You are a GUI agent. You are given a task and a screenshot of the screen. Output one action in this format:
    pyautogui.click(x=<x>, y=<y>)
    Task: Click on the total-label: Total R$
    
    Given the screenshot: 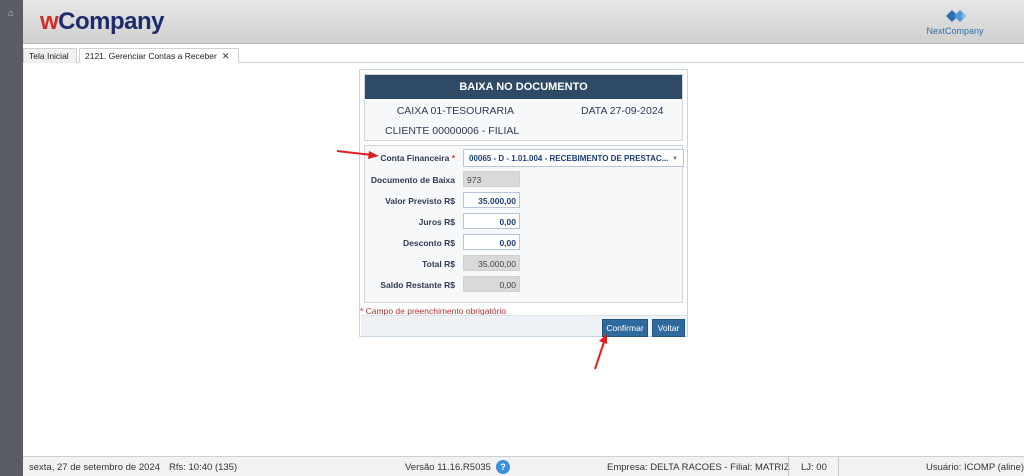 What is the action you would take?
    pyautogui.click(x=438, y=264)
    